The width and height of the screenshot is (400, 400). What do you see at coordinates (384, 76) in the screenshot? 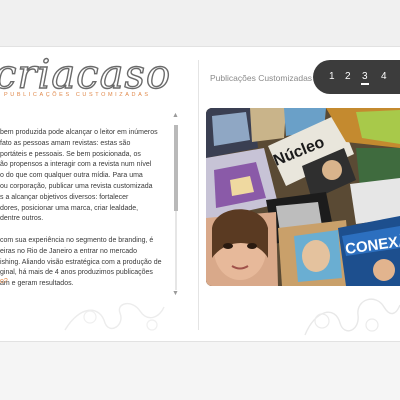
I see `page-4-button: 4` at bounding box center [384, 76].